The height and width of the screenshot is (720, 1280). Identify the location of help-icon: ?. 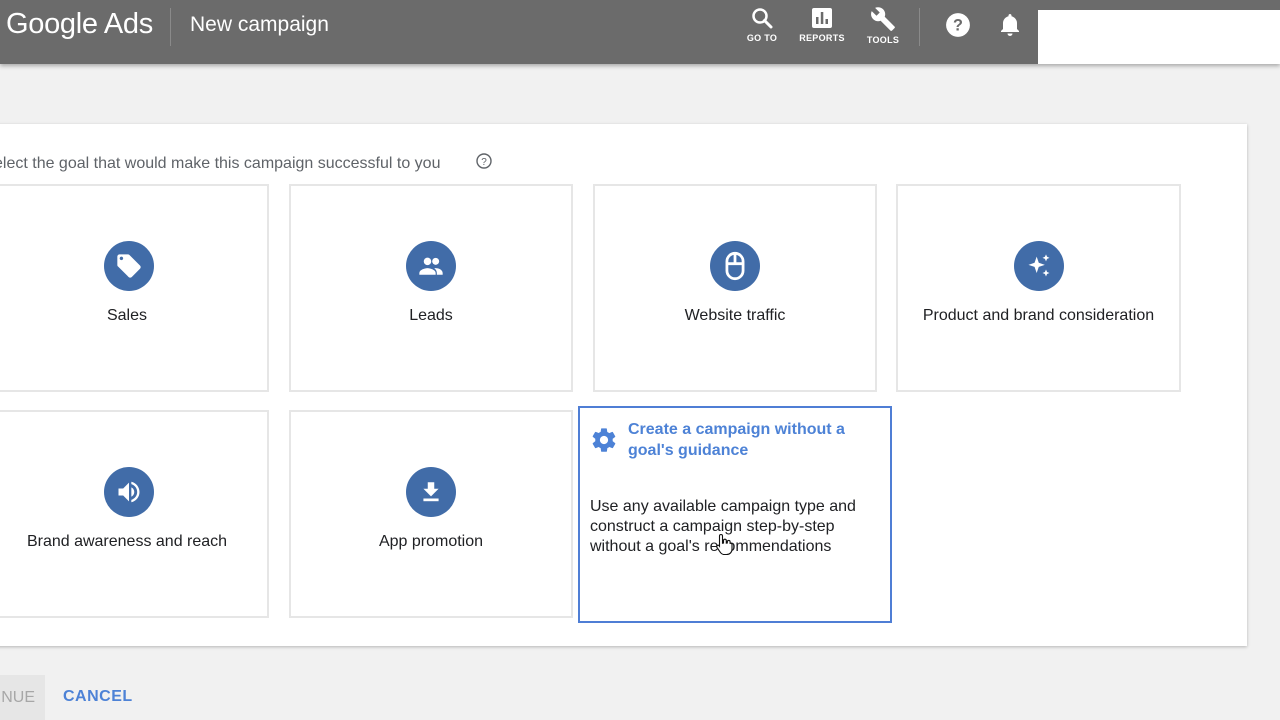
(958, 25).